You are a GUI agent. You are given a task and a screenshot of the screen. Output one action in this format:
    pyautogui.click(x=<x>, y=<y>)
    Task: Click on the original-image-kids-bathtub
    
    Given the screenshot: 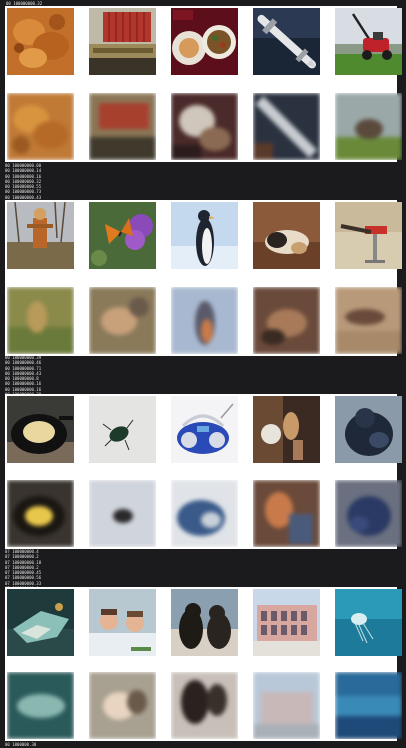 What is the action you would take?
    pyautogui.click(x=122, y=622)
    